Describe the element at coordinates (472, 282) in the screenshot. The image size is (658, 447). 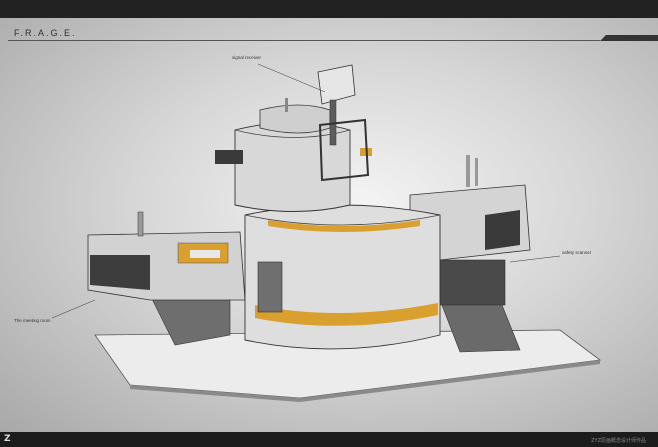
I see `lower-right-bay` at that location.